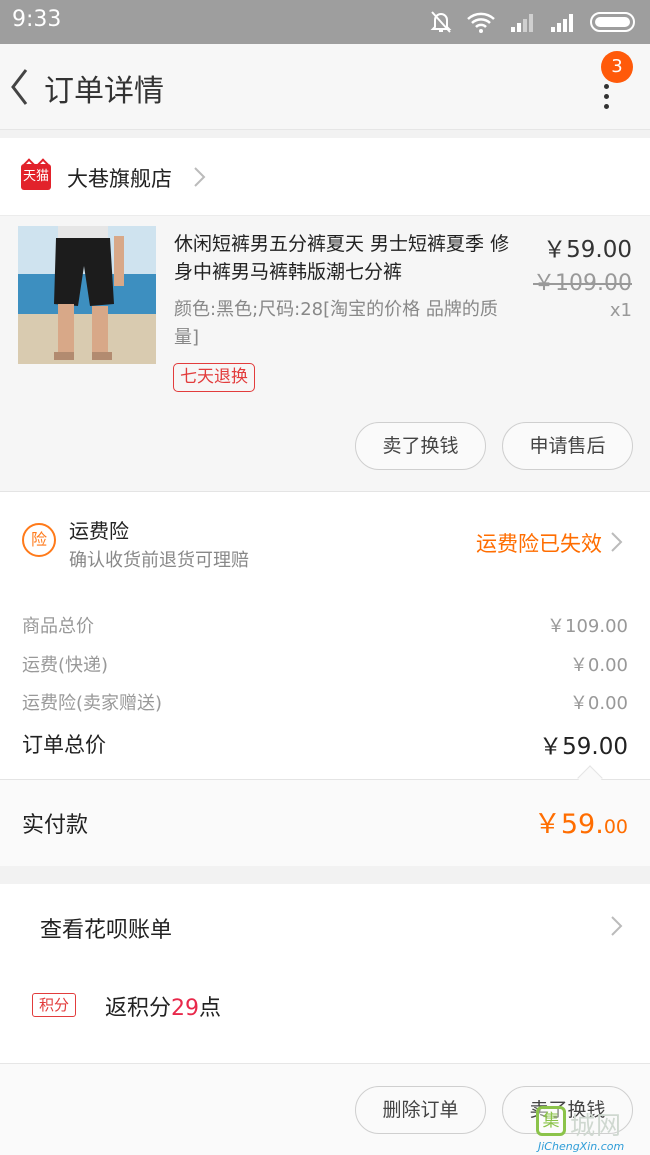 The height and width of the screenshot is (1155, 650). What do you see at coordinates (481, 22) in the screenshot?
I see `wifi-icon` at bounding box center [481, 22].